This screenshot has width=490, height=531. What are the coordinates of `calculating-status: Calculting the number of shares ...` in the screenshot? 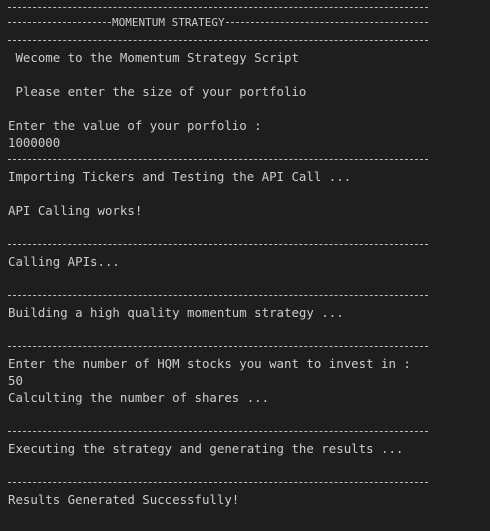 It's located at (139, 397).